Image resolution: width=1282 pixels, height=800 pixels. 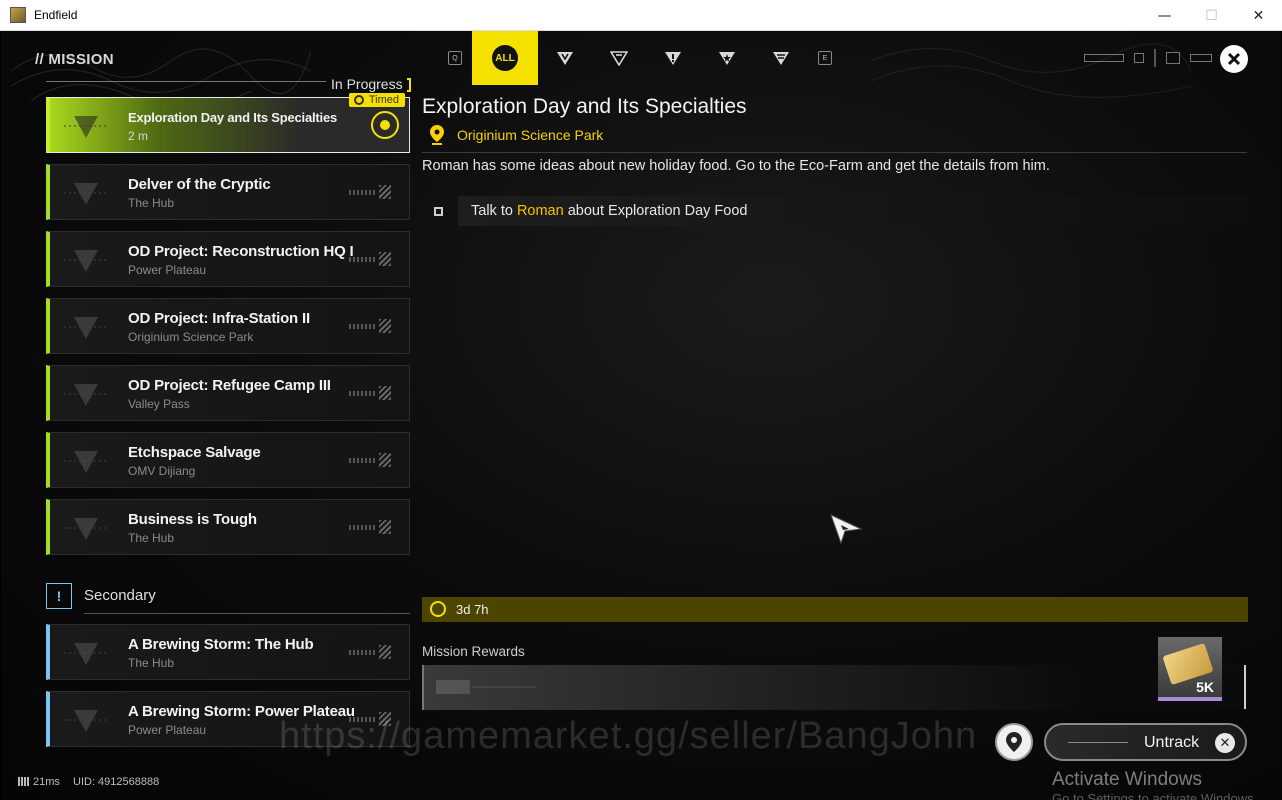 I want to click on side-mission-icon, so click(x=619, y=58).